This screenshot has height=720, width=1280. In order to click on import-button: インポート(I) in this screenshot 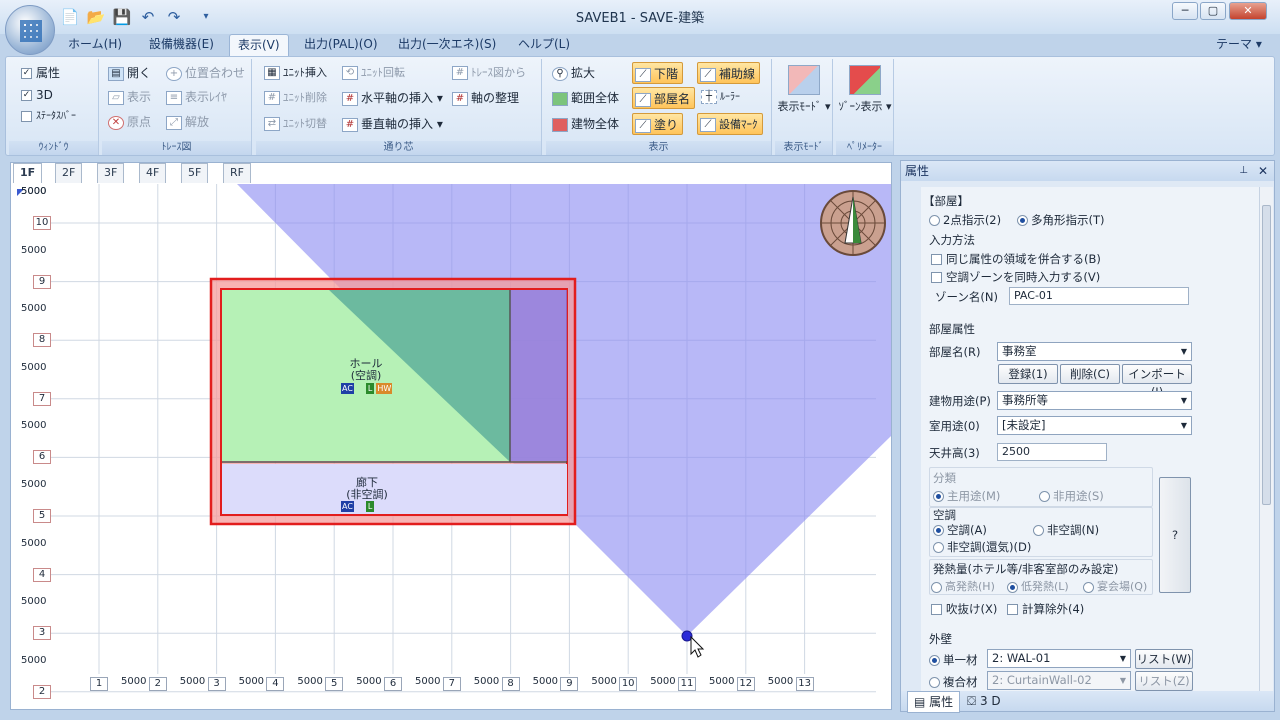, I will do `click(1157, 381)`.